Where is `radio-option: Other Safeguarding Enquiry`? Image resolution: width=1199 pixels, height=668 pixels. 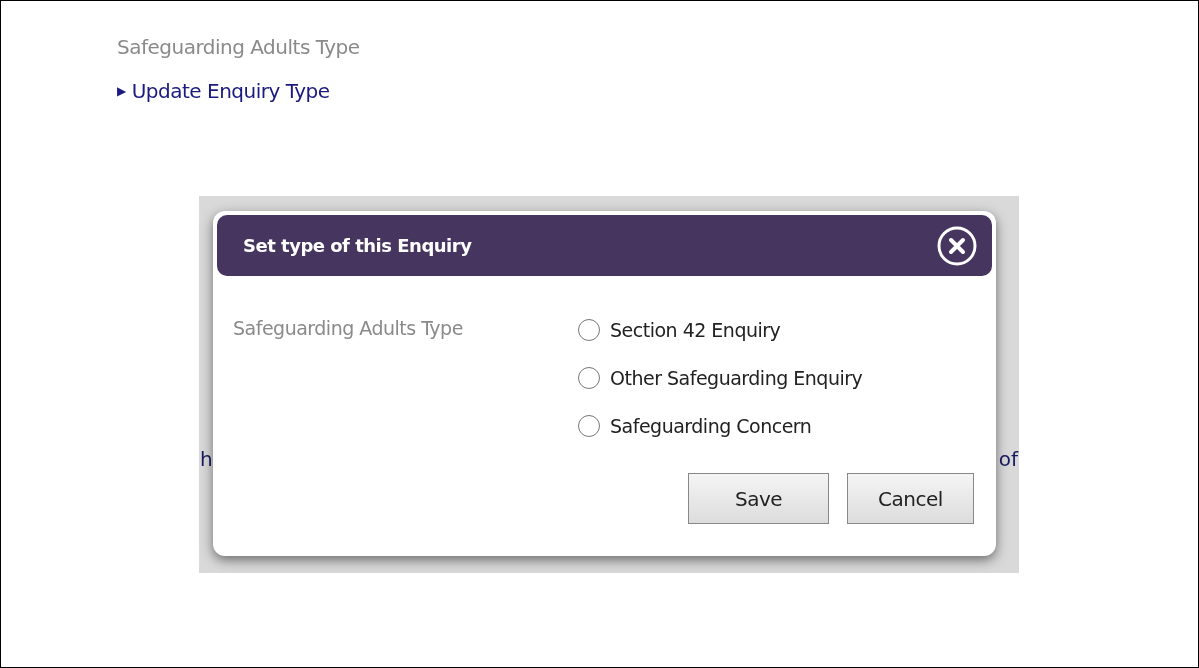
radio-option: Other Safeguarding Enquiry is located at coordinates (720, 378).